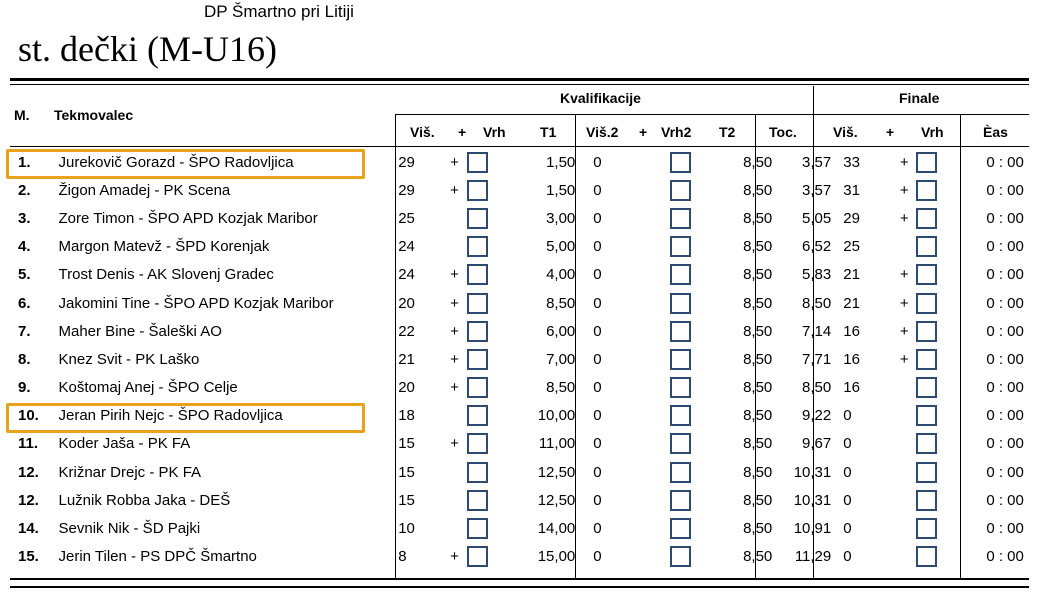 The height and width of the screenshot is (595, 1039). Describe the element at coordinates (406, 275) in the screenshot. I see `height-cell: 24` at that location.